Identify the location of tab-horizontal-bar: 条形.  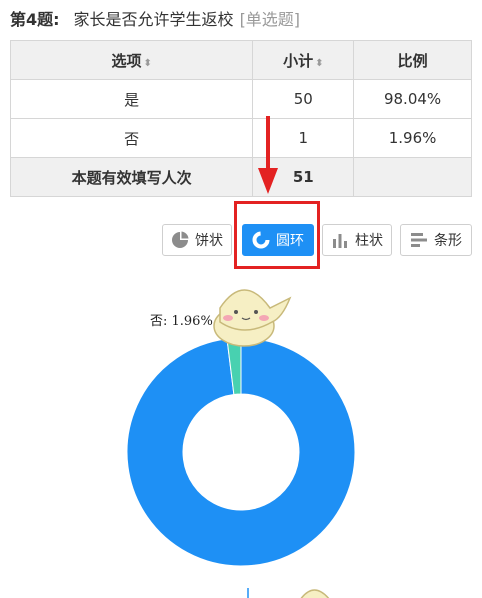
(436, 240).